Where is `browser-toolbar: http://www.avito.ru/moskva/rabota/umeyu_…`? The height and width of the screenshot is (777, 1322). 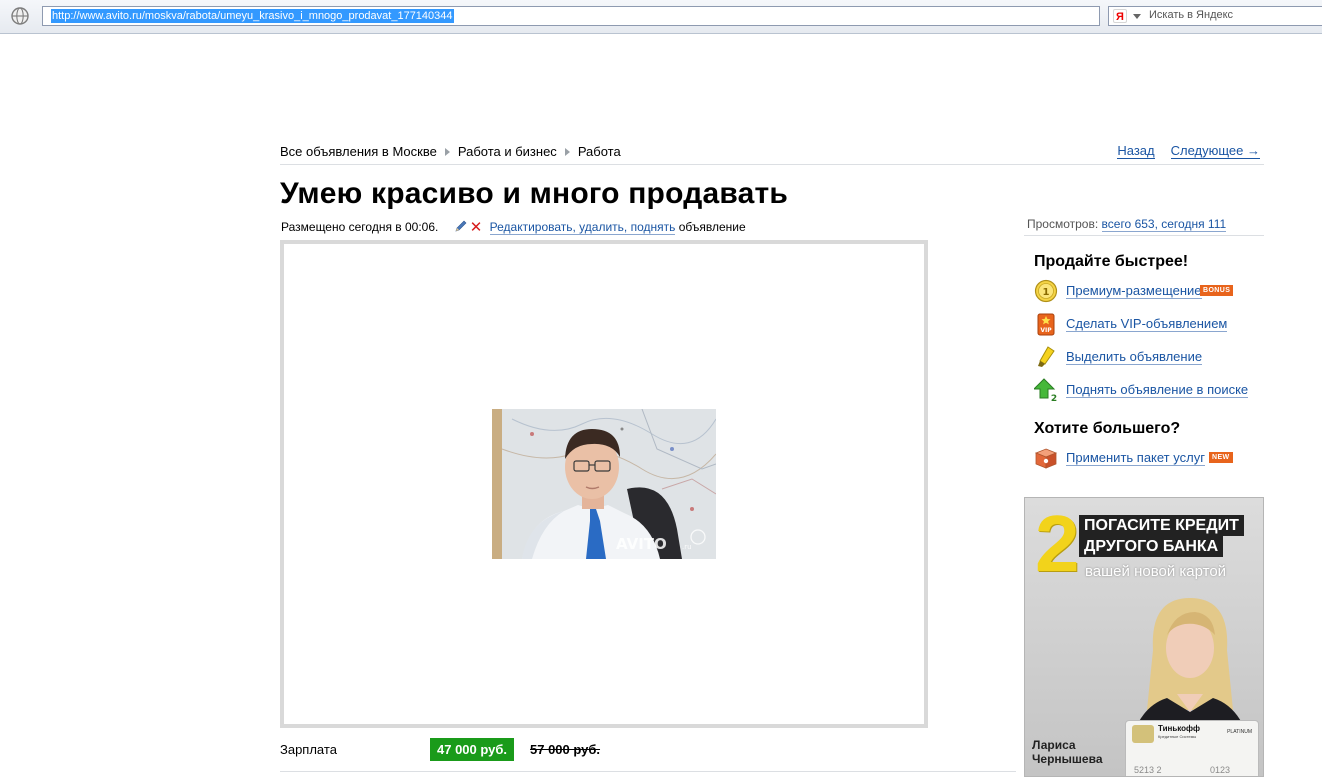 browser-toolbar: http://www.avito.ru/moskva/rabota/umeyu_… is located at coordinates (661, 17).